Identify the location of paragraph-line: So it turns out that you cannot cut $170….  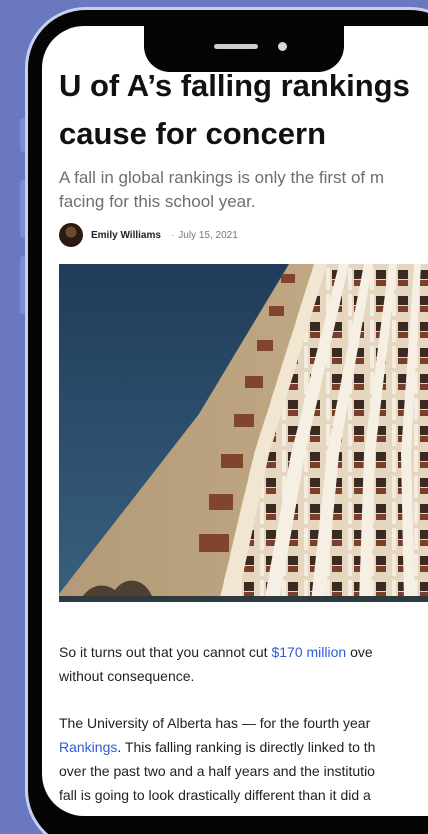
(243, 652).